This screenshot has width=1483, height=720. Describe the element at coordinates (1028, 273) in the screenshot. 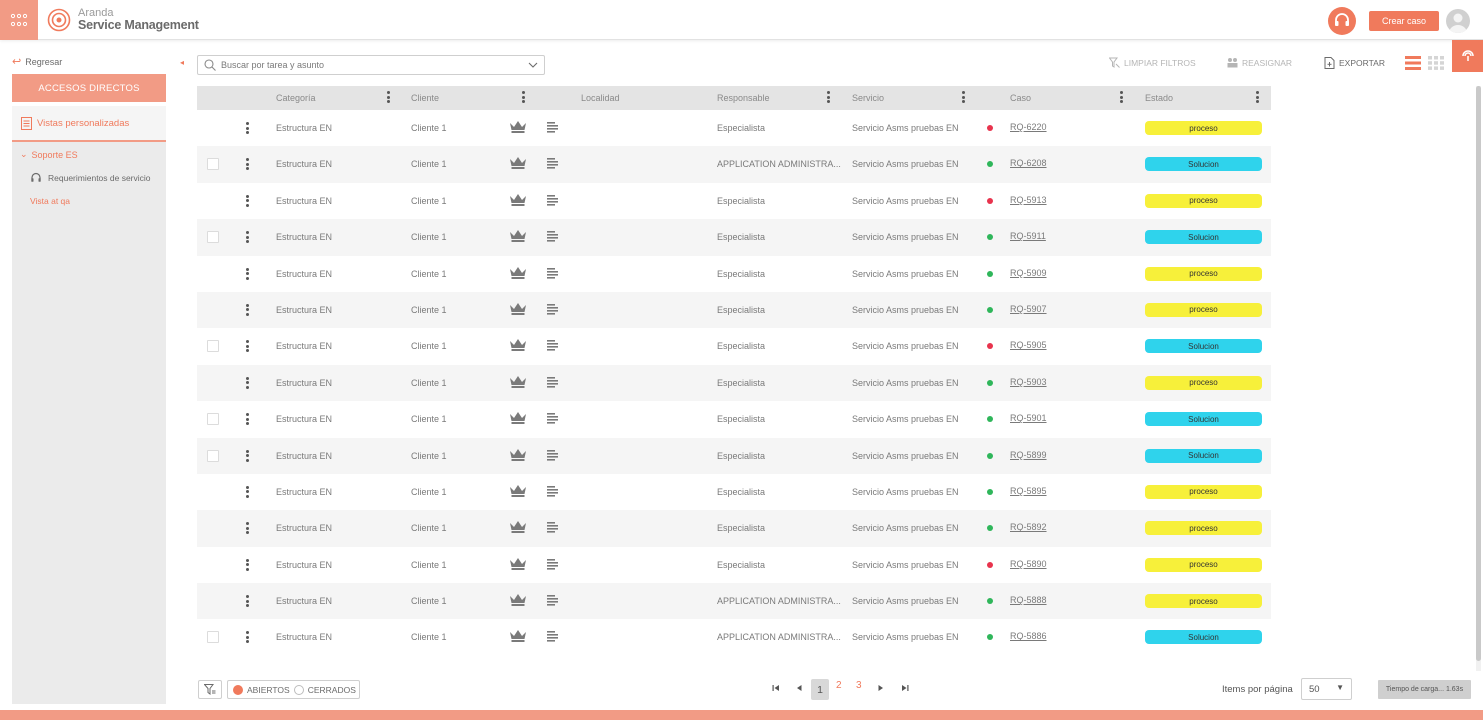

I see `case-link: RQ-5909` at that location.